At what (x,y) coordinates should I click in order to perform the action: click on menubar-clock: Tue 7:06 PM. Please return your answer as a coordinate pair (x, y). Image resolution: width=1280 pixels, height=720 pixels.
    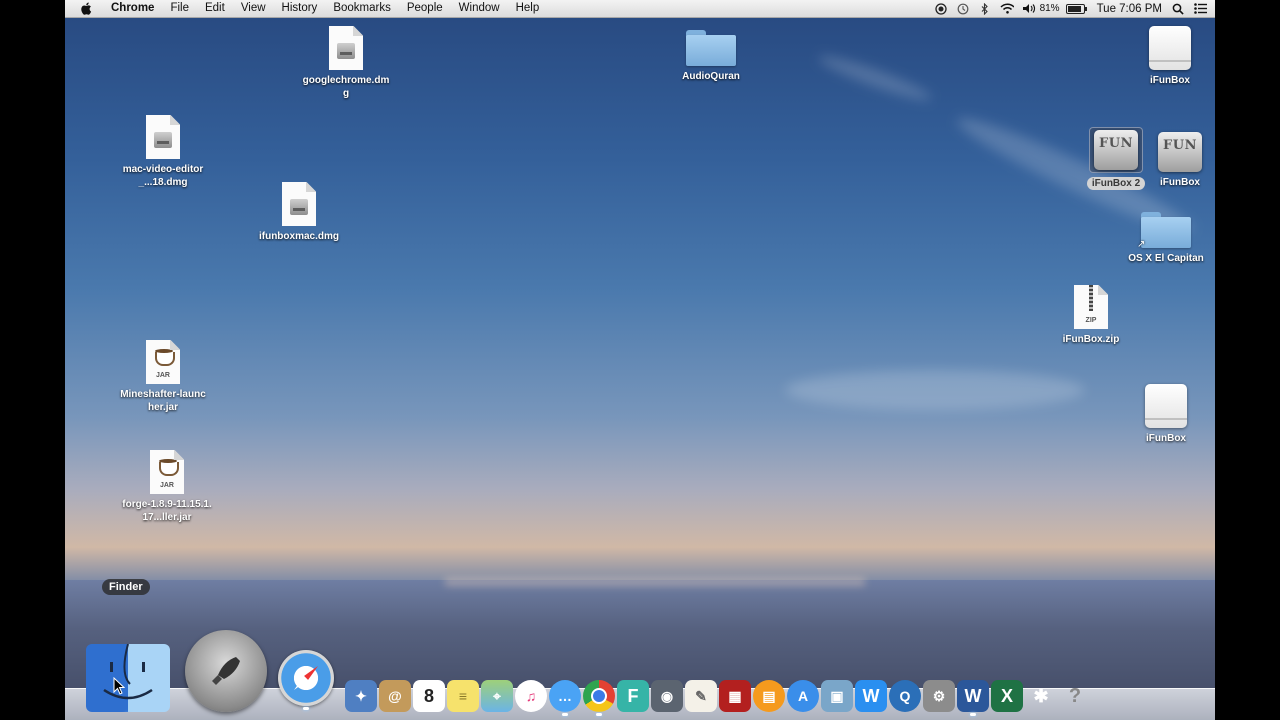
    Looking at the image, I should click on (1129, 9).